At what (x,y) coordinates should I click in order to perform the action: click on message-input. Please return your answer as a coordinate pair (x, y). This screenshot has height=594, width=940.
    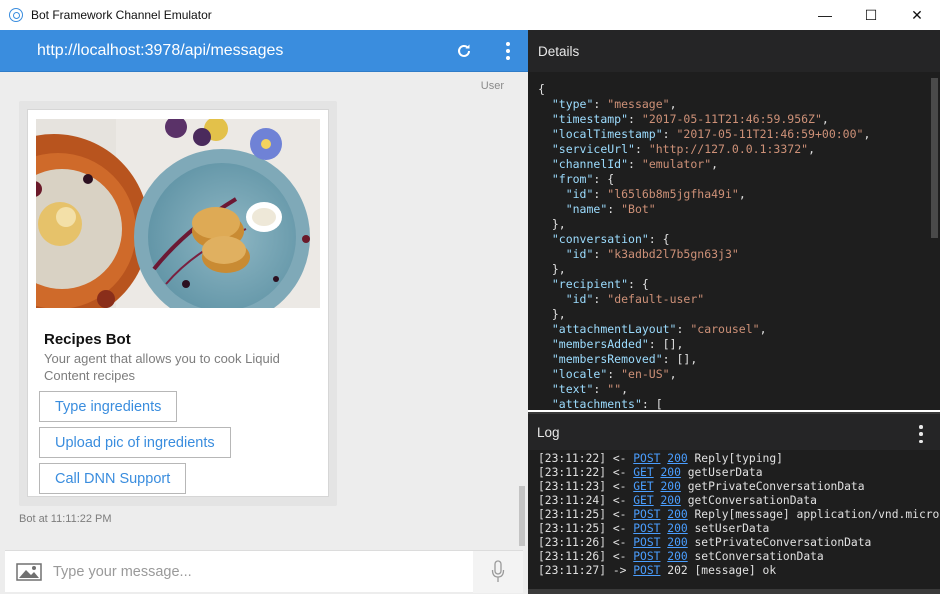
    Looking at the image, I should click on (263, 572).